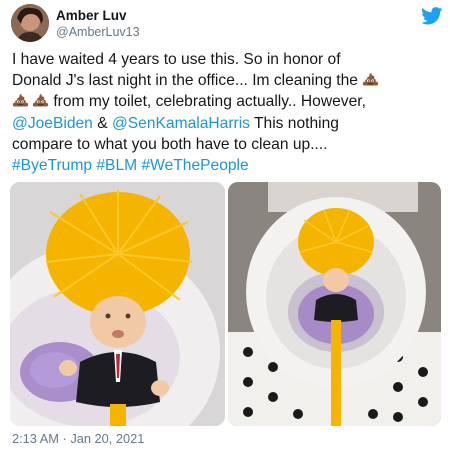  What do you see at coordinates (30, 23) in the screenshot?
I see `avatar` at bounding box center [30, 23].